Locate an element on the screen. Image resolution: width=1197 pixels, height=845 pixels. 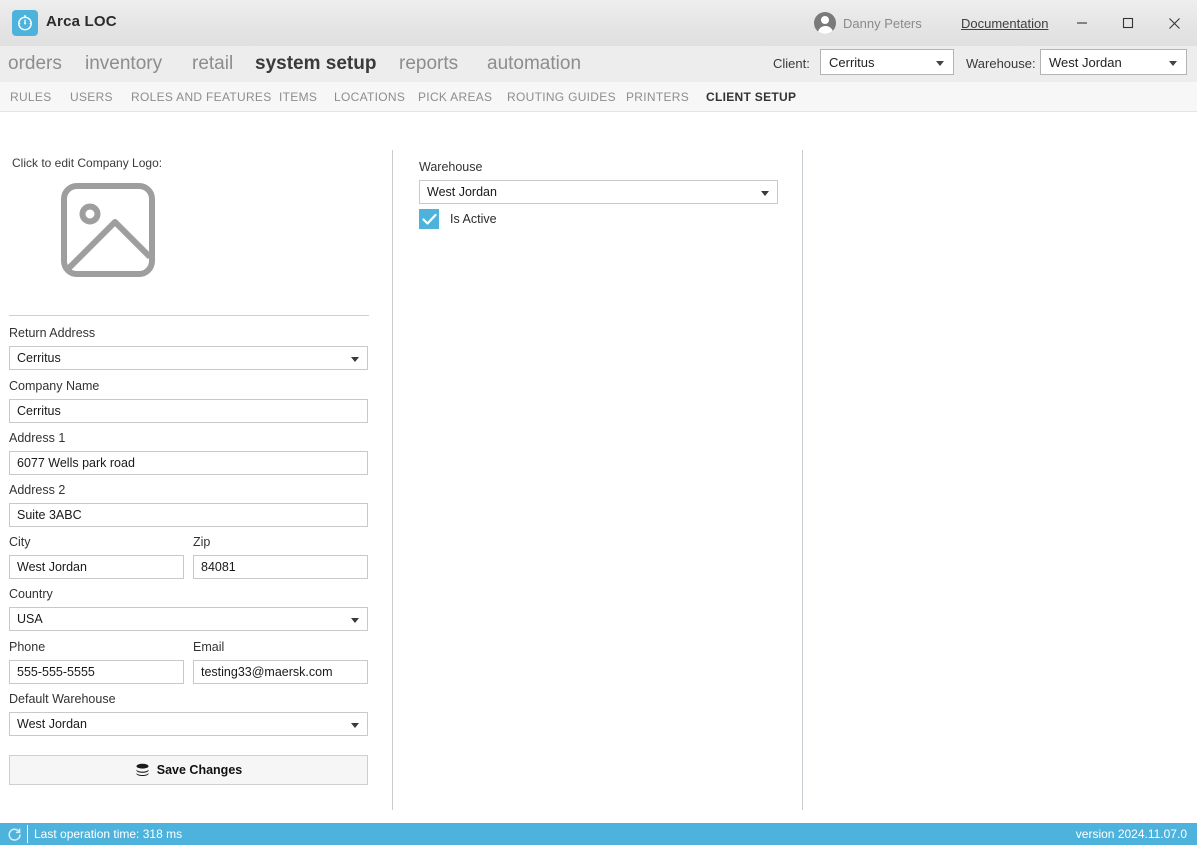
company-logo-upload is located at coordinates (108, 232).